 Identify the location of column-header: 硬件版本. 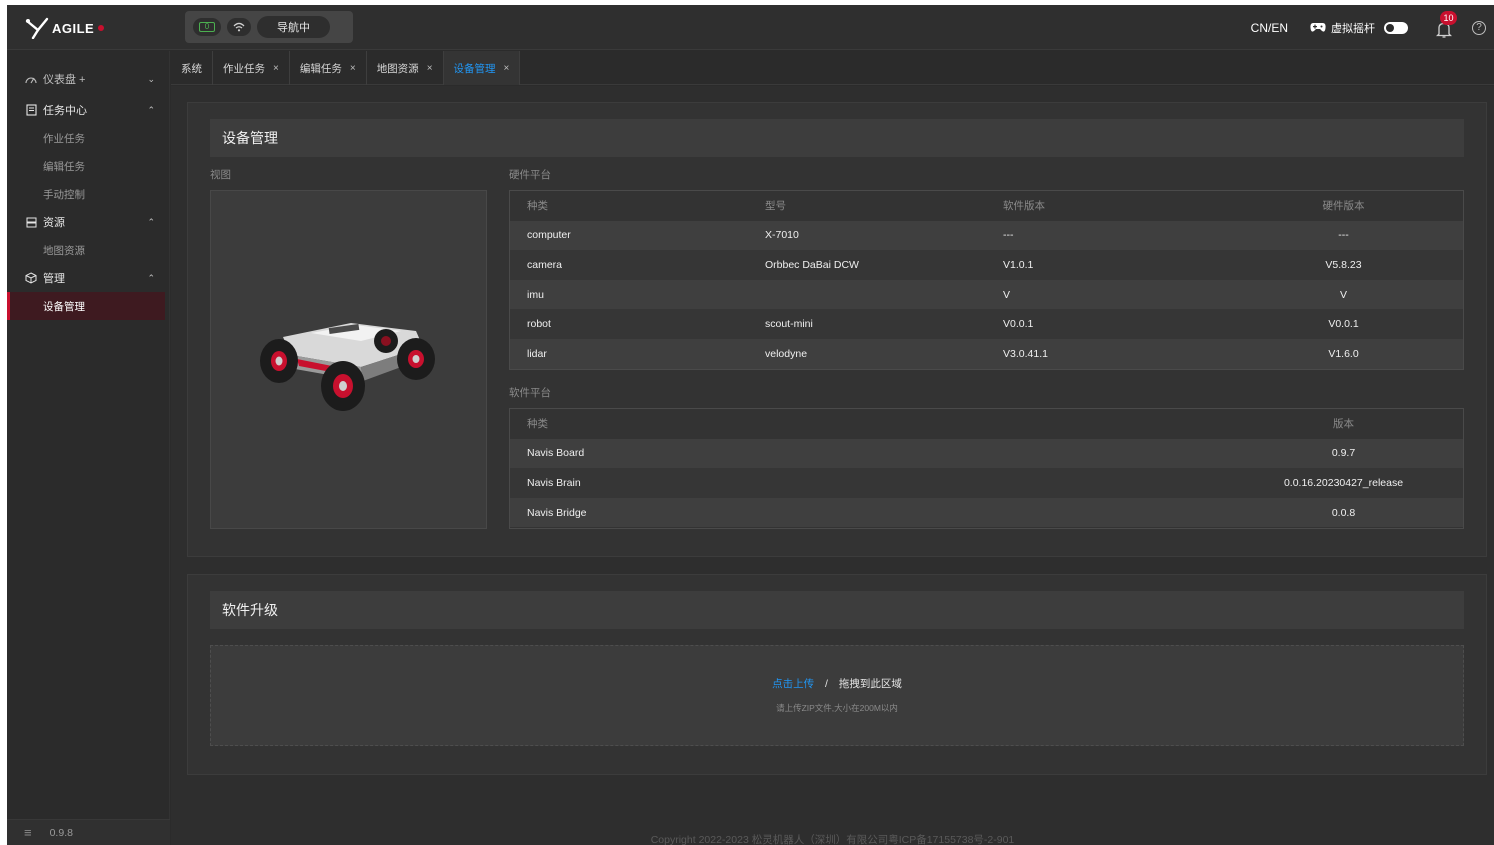
(1343, 206).